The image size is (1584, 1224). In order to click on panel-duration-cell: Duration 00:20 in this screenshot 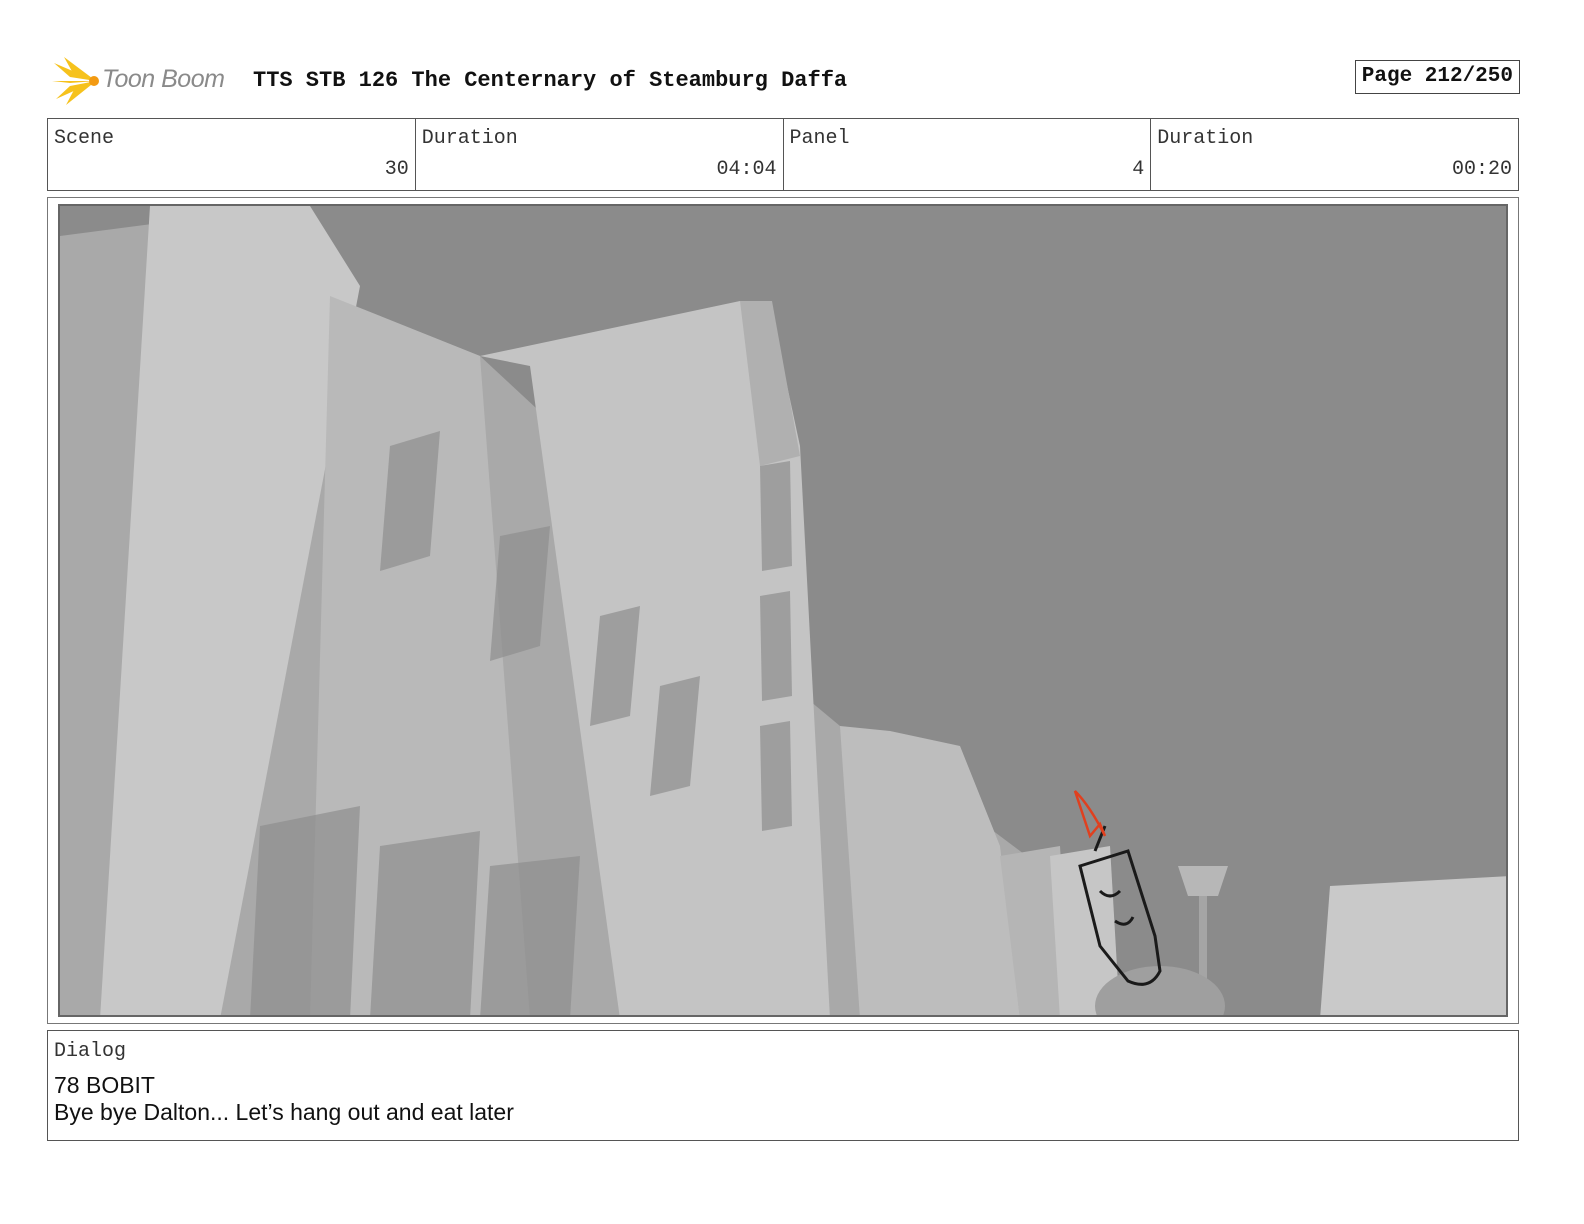, I will do `click(1334, 154)`.